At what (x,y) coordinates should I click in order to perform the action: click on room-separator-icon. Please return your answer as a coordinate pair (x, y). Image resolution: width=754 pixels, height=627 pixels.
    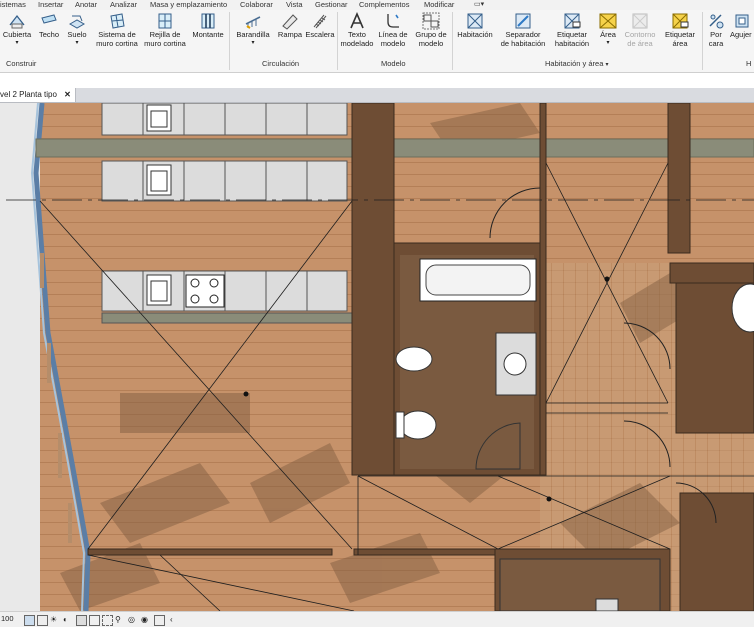
    Looking at the image, I should click on (523, 21).